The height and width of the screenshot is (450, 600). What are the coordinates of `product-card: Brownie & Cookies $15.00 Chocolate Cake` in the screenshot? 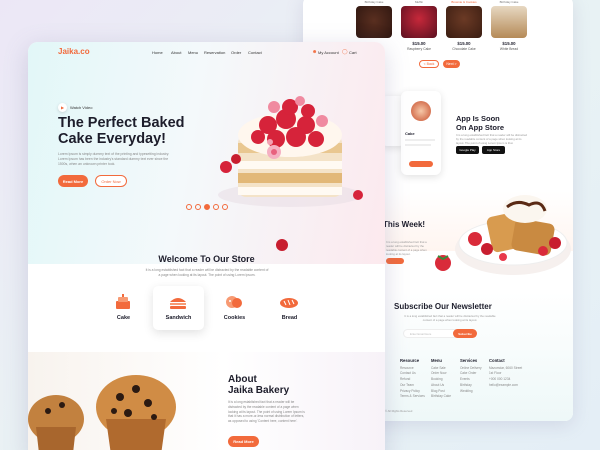 It's located at (464, 25).